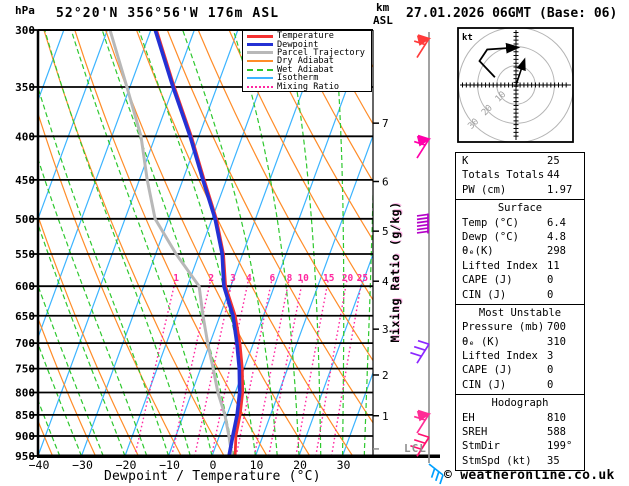 The width and height of the screenshot is (629, 486). Describe the element at coordinates (233, 278) in the screenshot. I see `mixing-ratio-value-label: 3` at that location.